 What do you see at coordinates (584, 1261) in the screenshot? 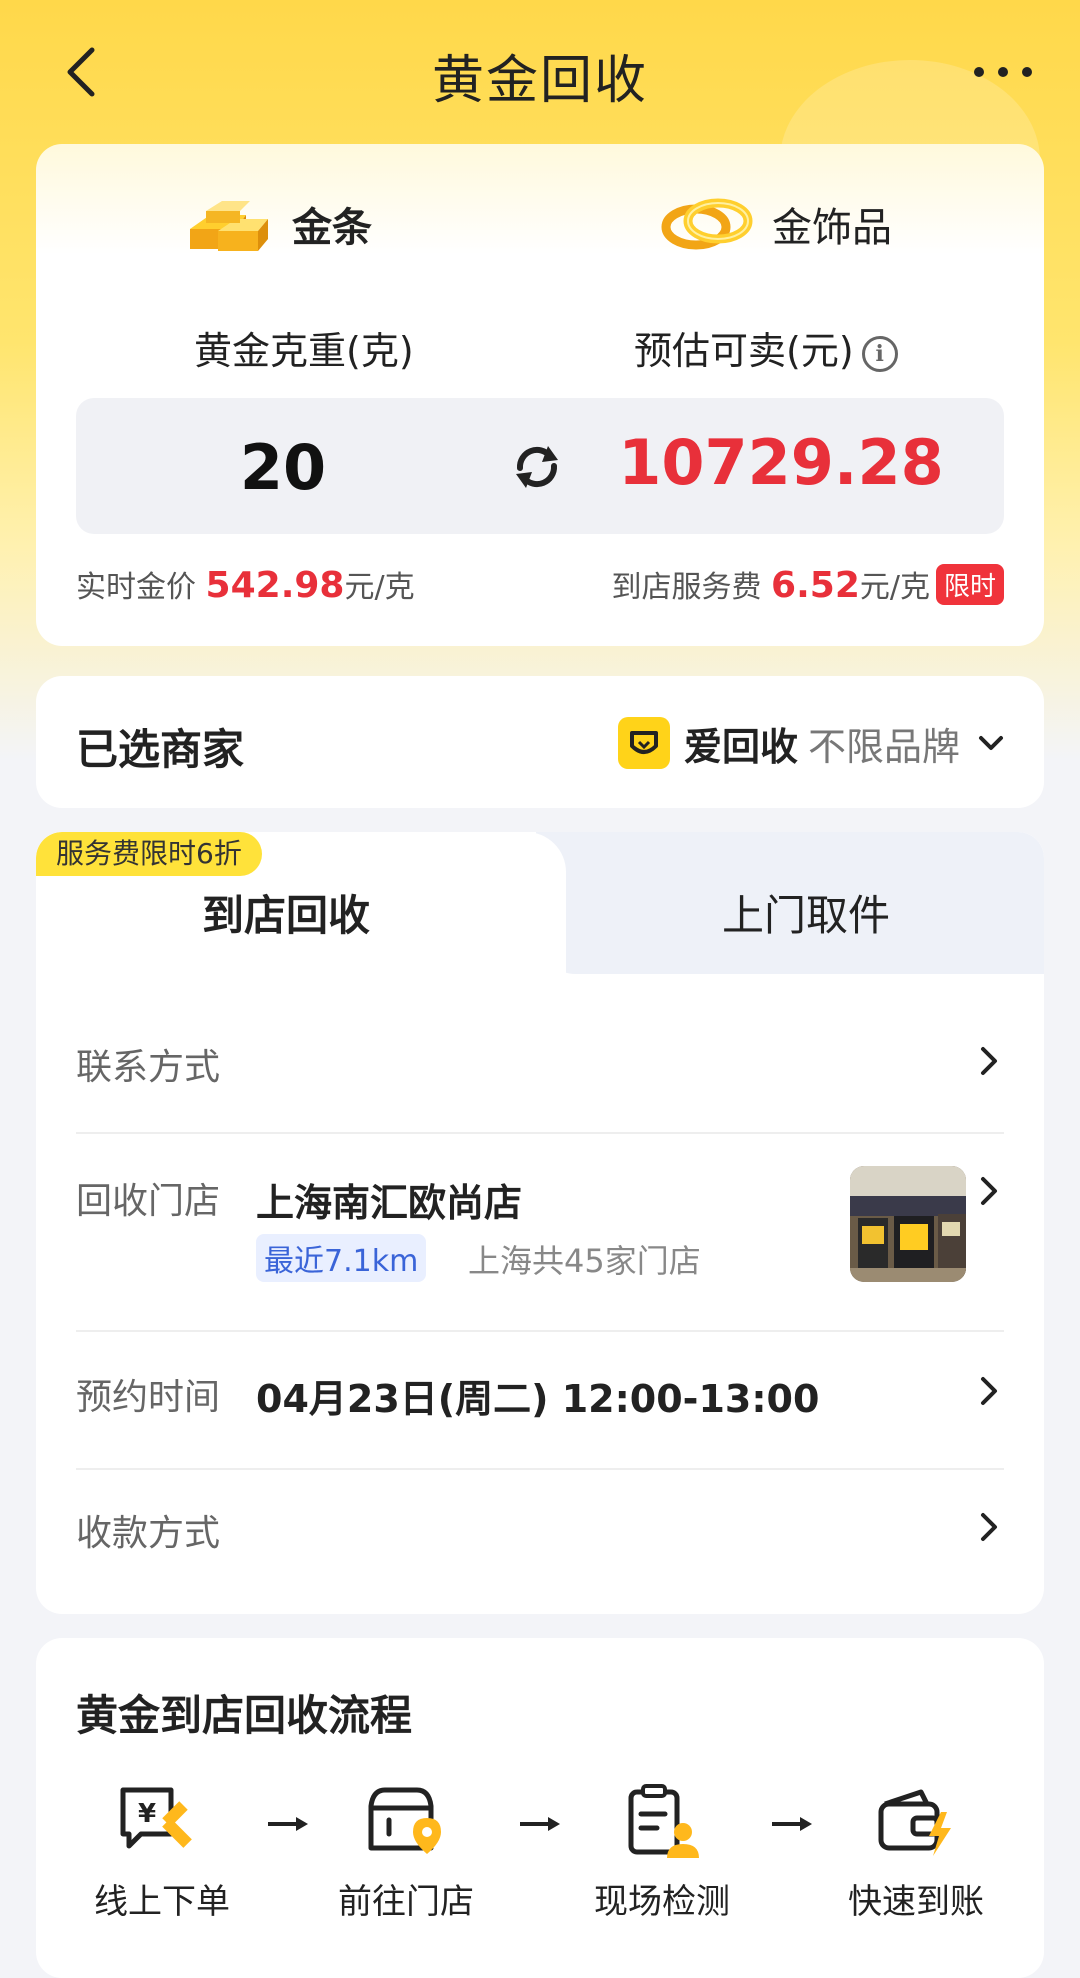
I see `store-count: 上海共45家门店` at bounding box center [584, 1261].